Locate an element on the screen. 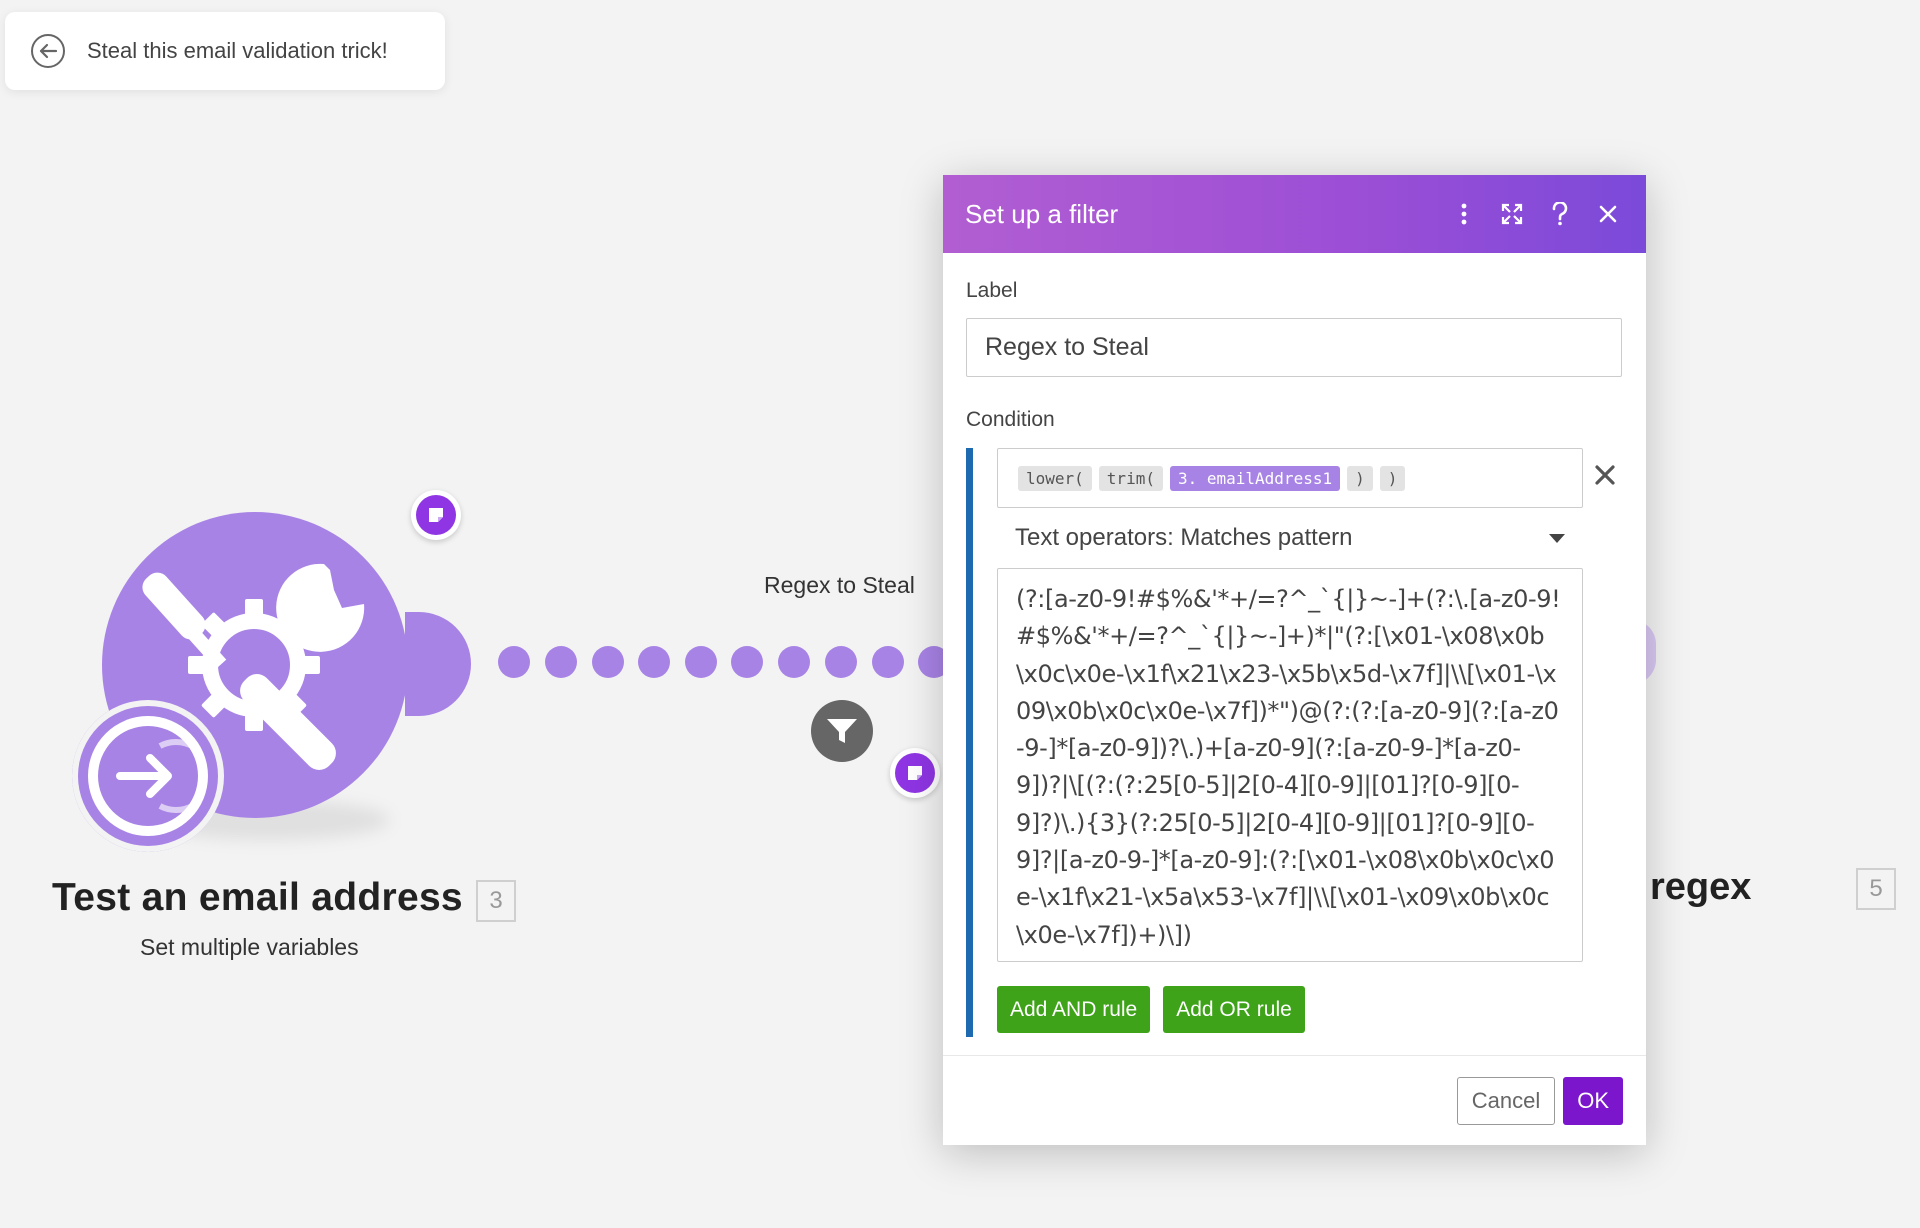 The width and height of the screenshot is (1920, 1228). right-module-number: 5 is located at coordinates (1876, 889).